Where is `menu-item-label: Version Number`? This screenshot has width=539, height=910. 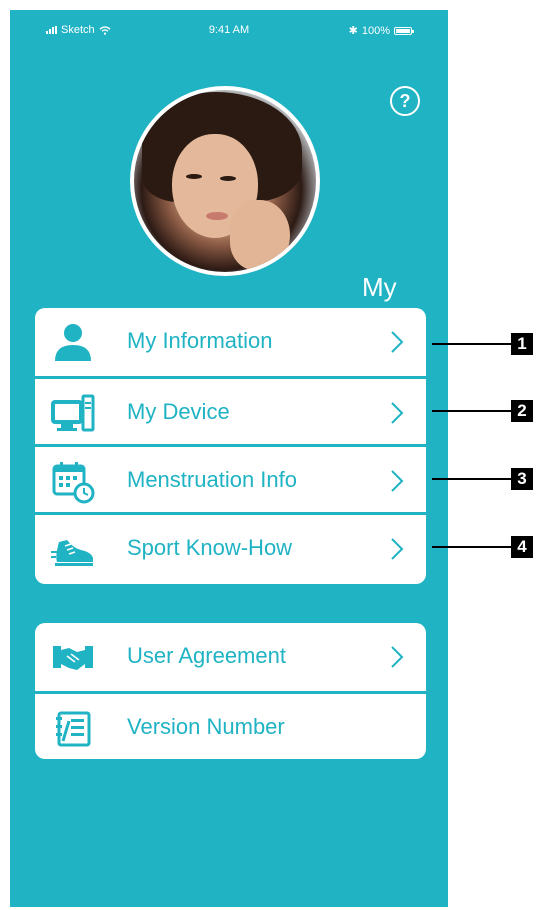 menu-item-label: Version Number is located at coordinates (206, 726).